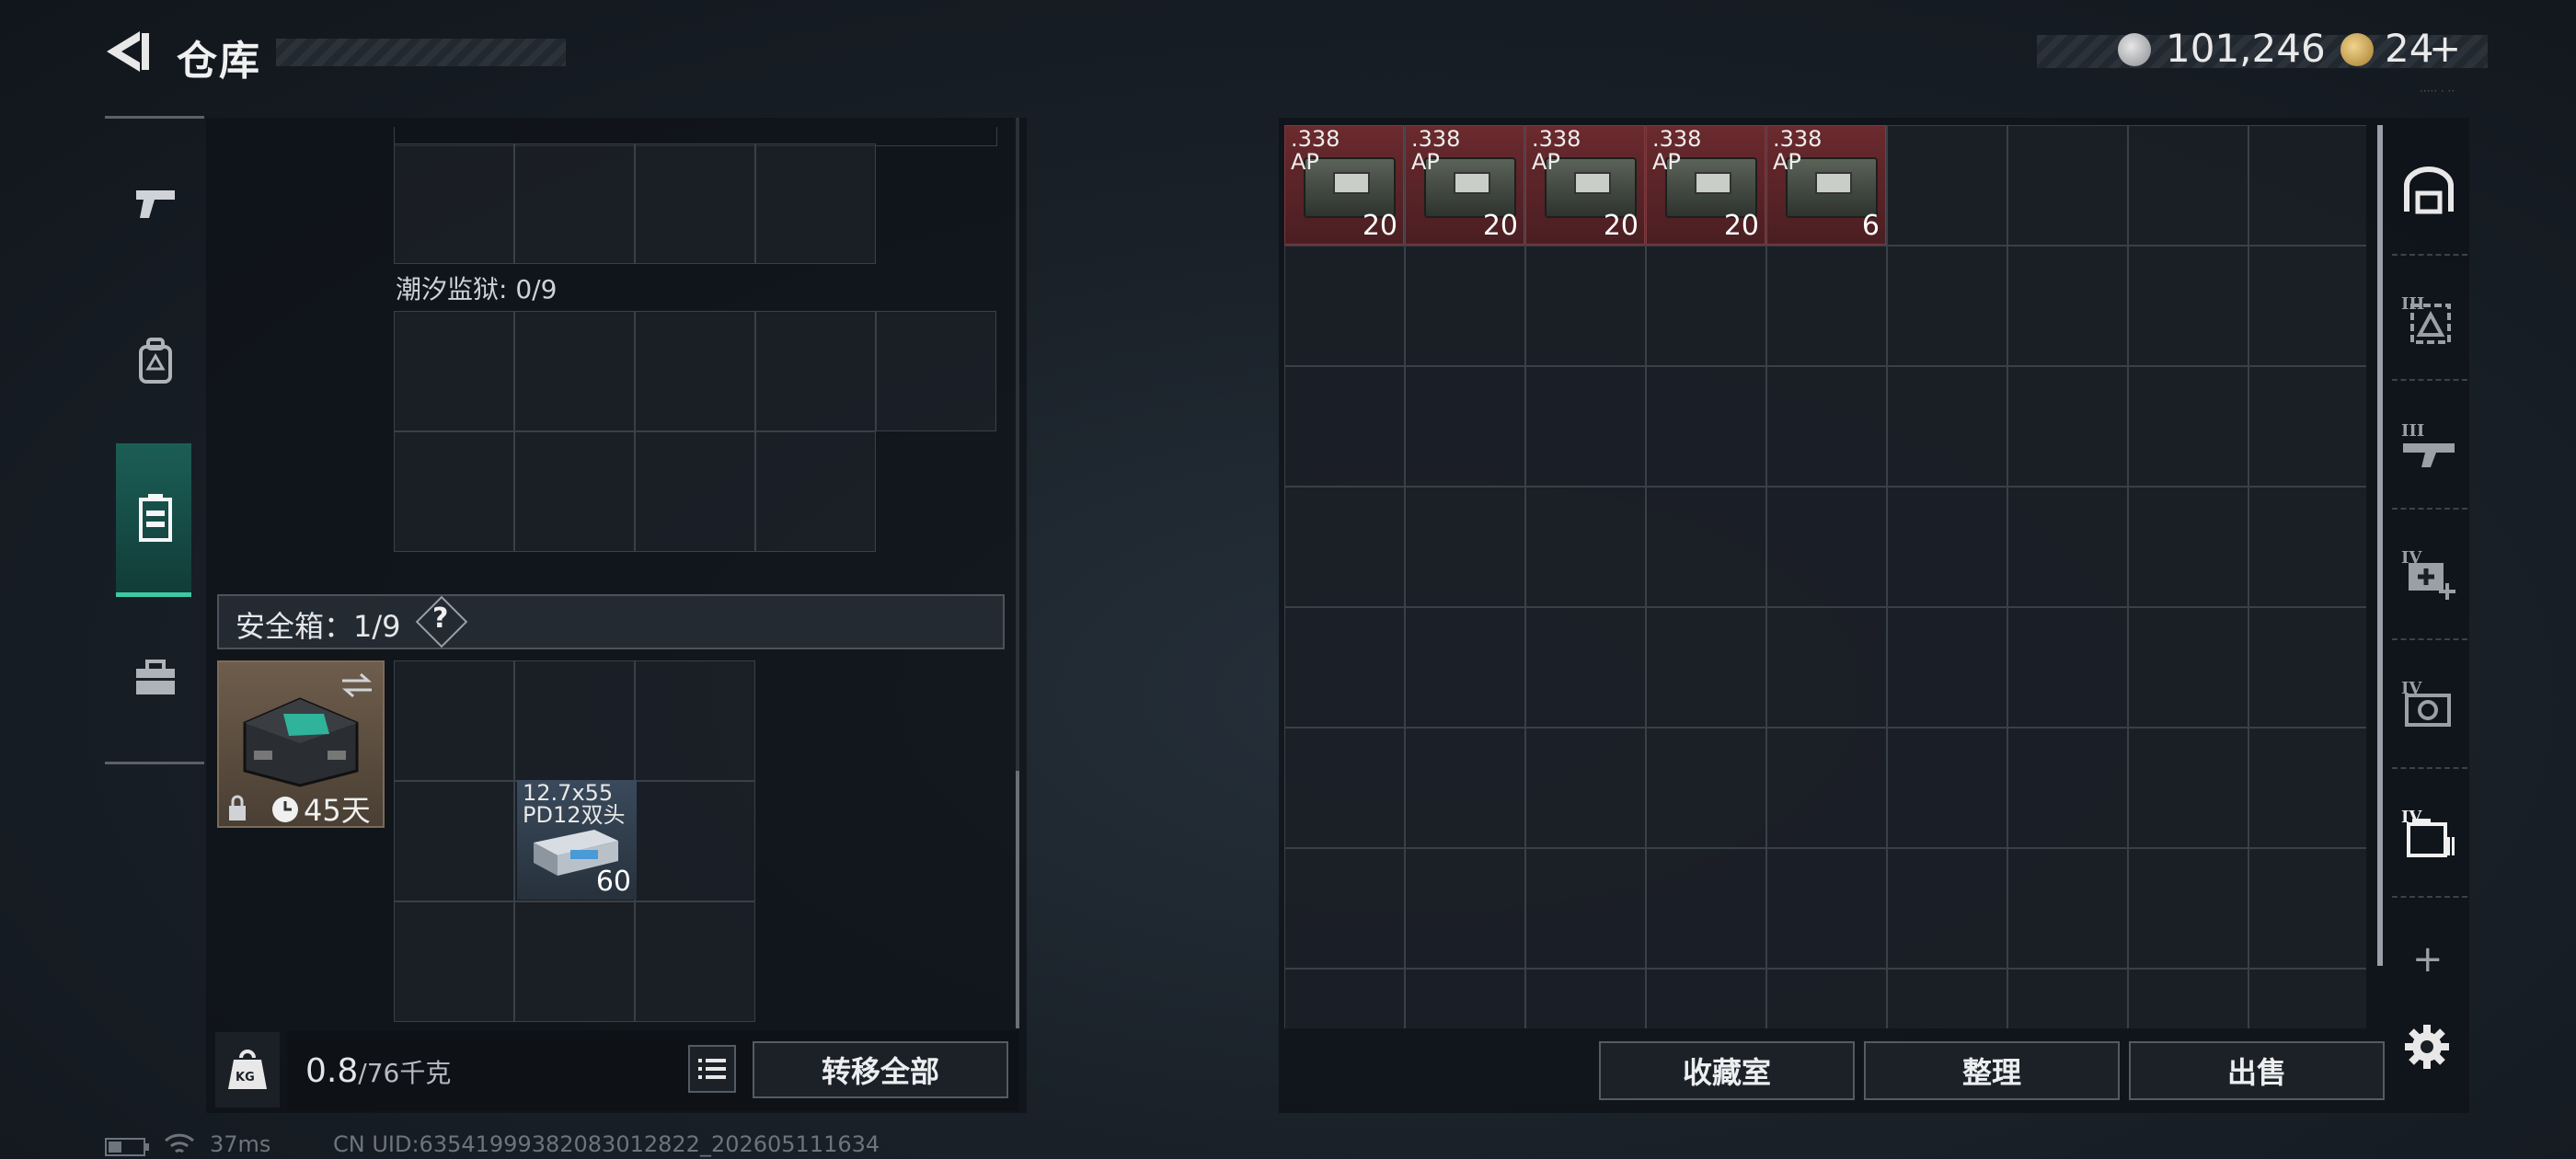  I want to click on tab-helmet: III, so click(2429, 320).